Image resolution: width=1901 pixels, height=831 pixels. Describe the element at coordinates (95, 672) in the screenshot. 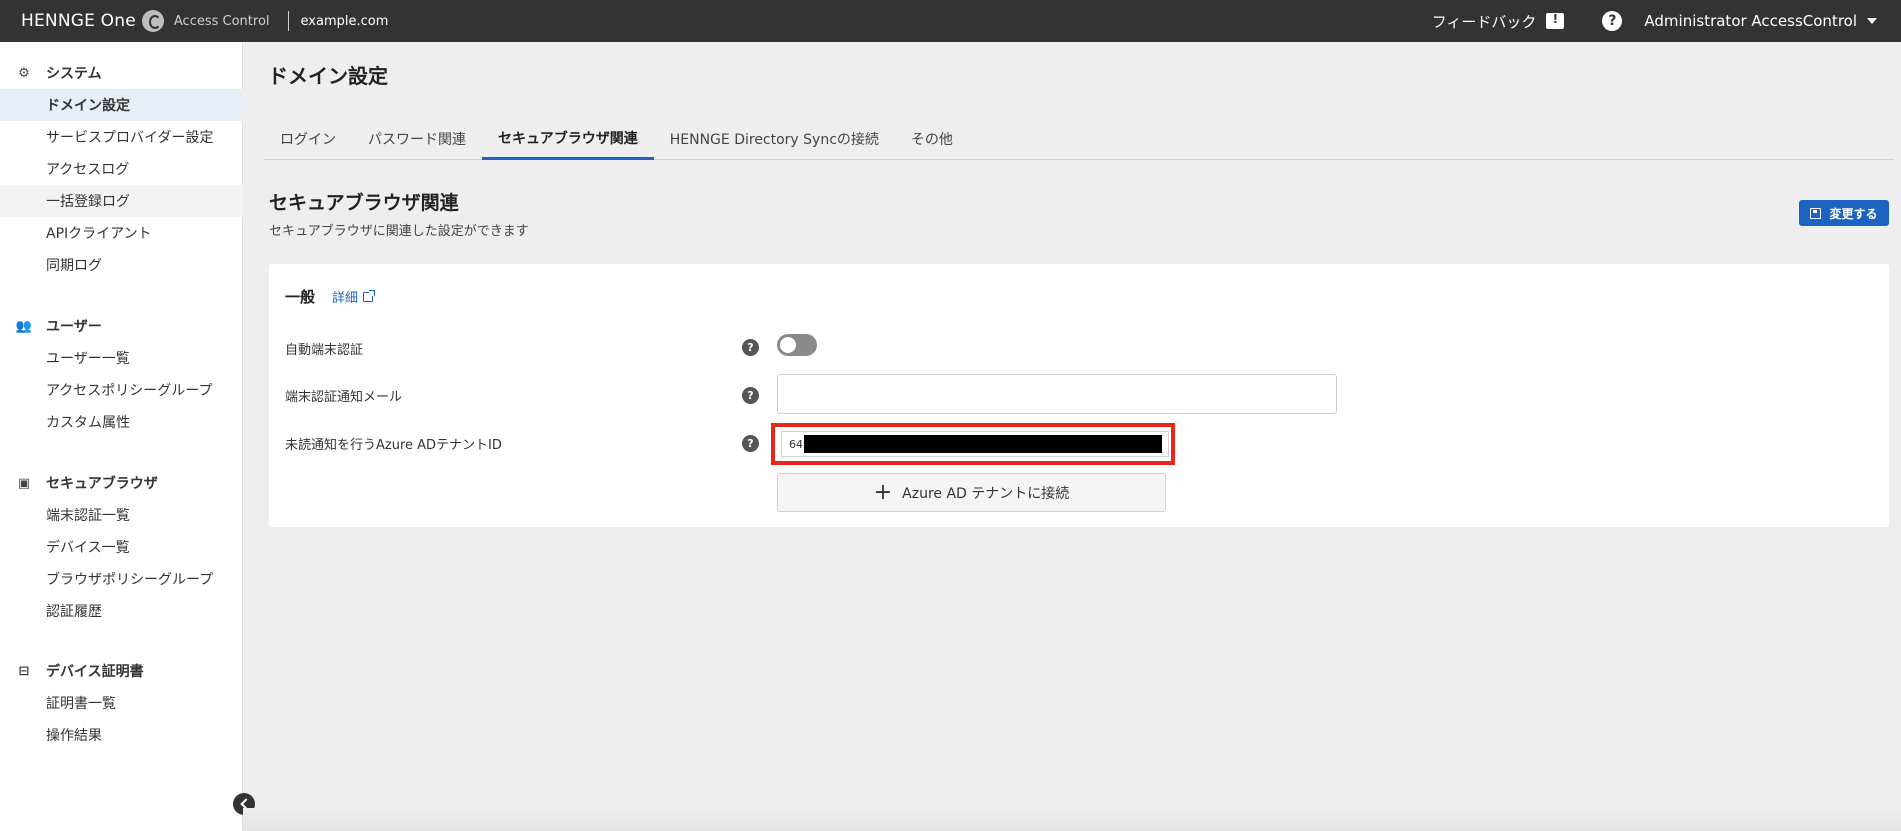

I see `sidebar-header-label: デバイス証明書` at that location.